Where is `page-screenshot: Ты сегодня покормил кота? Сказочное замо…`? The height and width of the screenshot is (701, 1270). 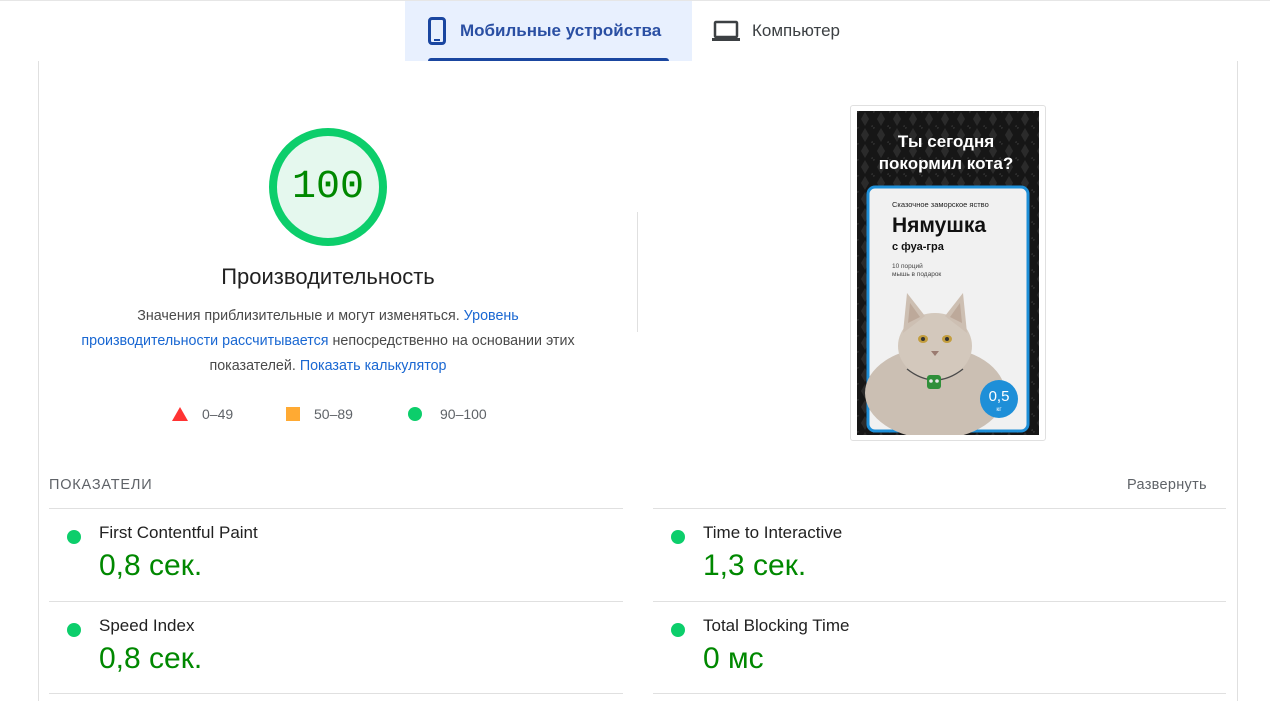 page-screenshot: Ты сегодня покормил кота? Сказочное замо… is located at coordinates (948, 273).